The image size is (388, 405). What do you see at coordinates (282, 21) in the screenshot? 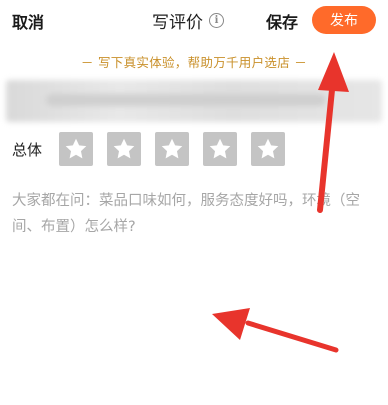
I see `save-button: 保存` at bounding box center [282, 21].